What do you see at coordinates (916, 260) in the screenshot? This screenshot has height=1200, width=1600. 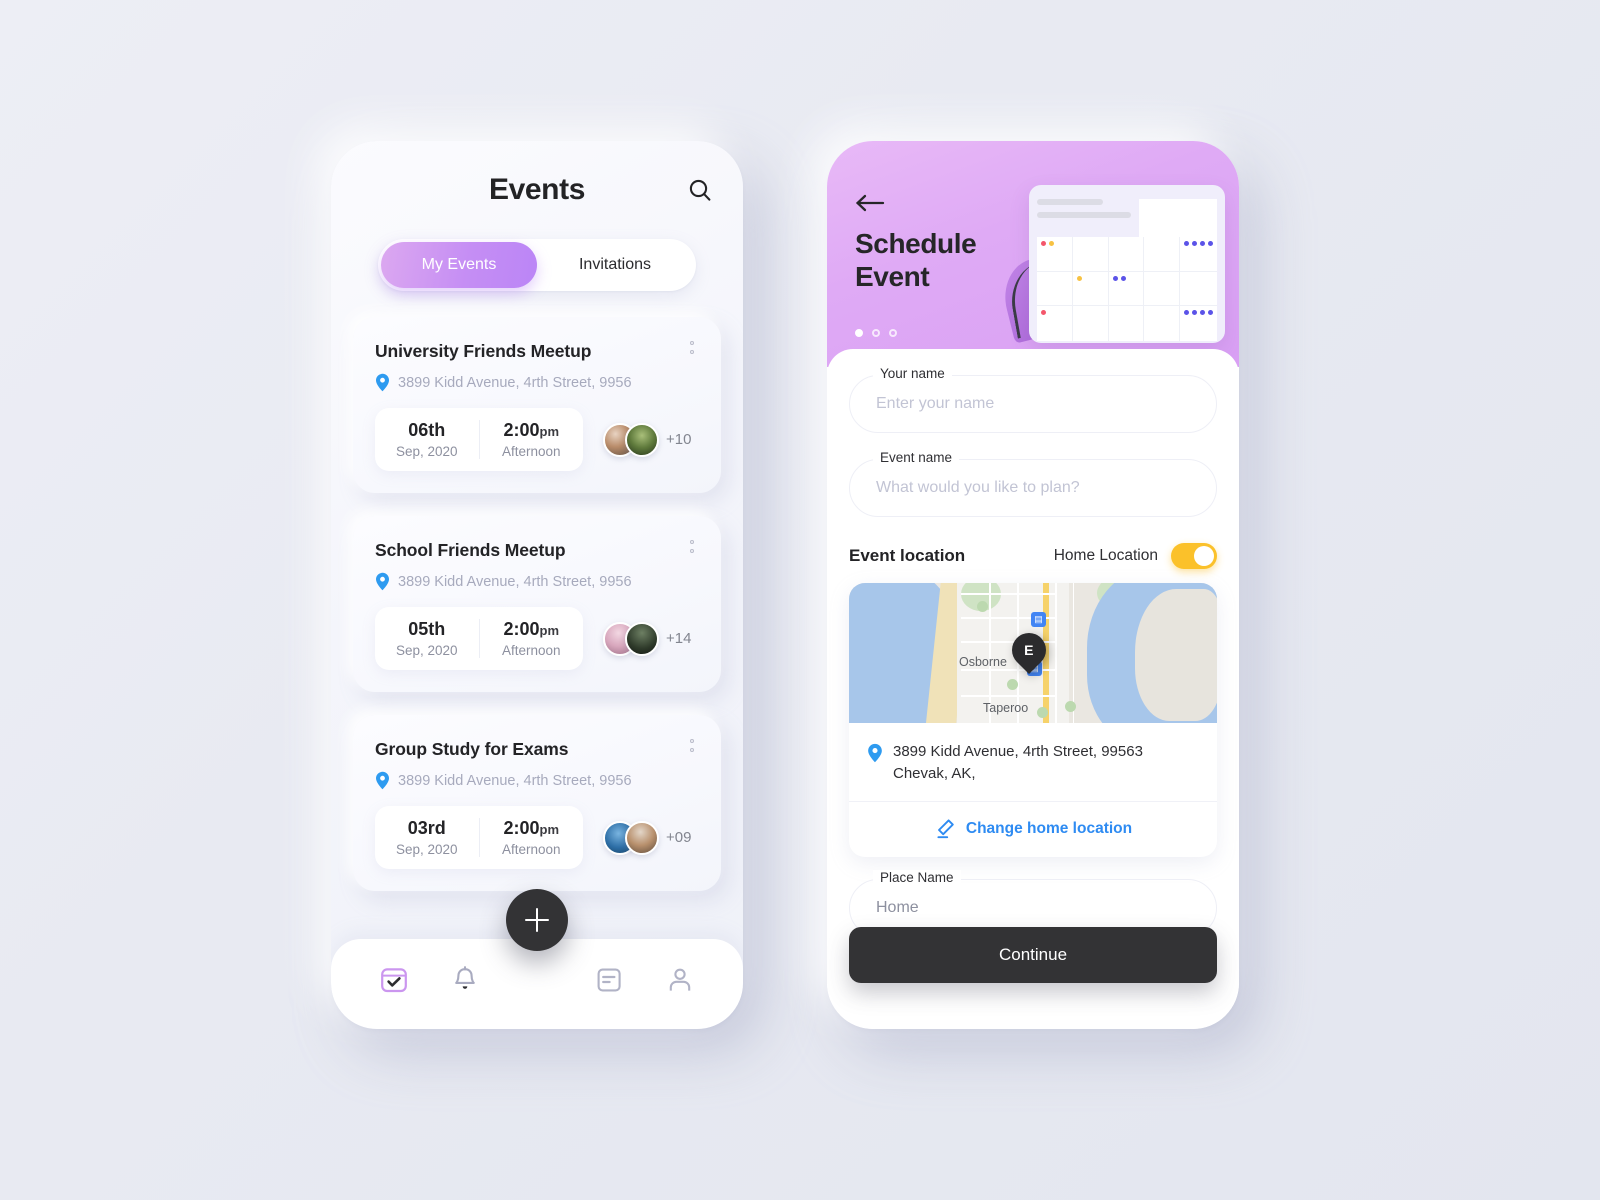 I see `page-title: Schedule Event` at bounding box center [916, 260].